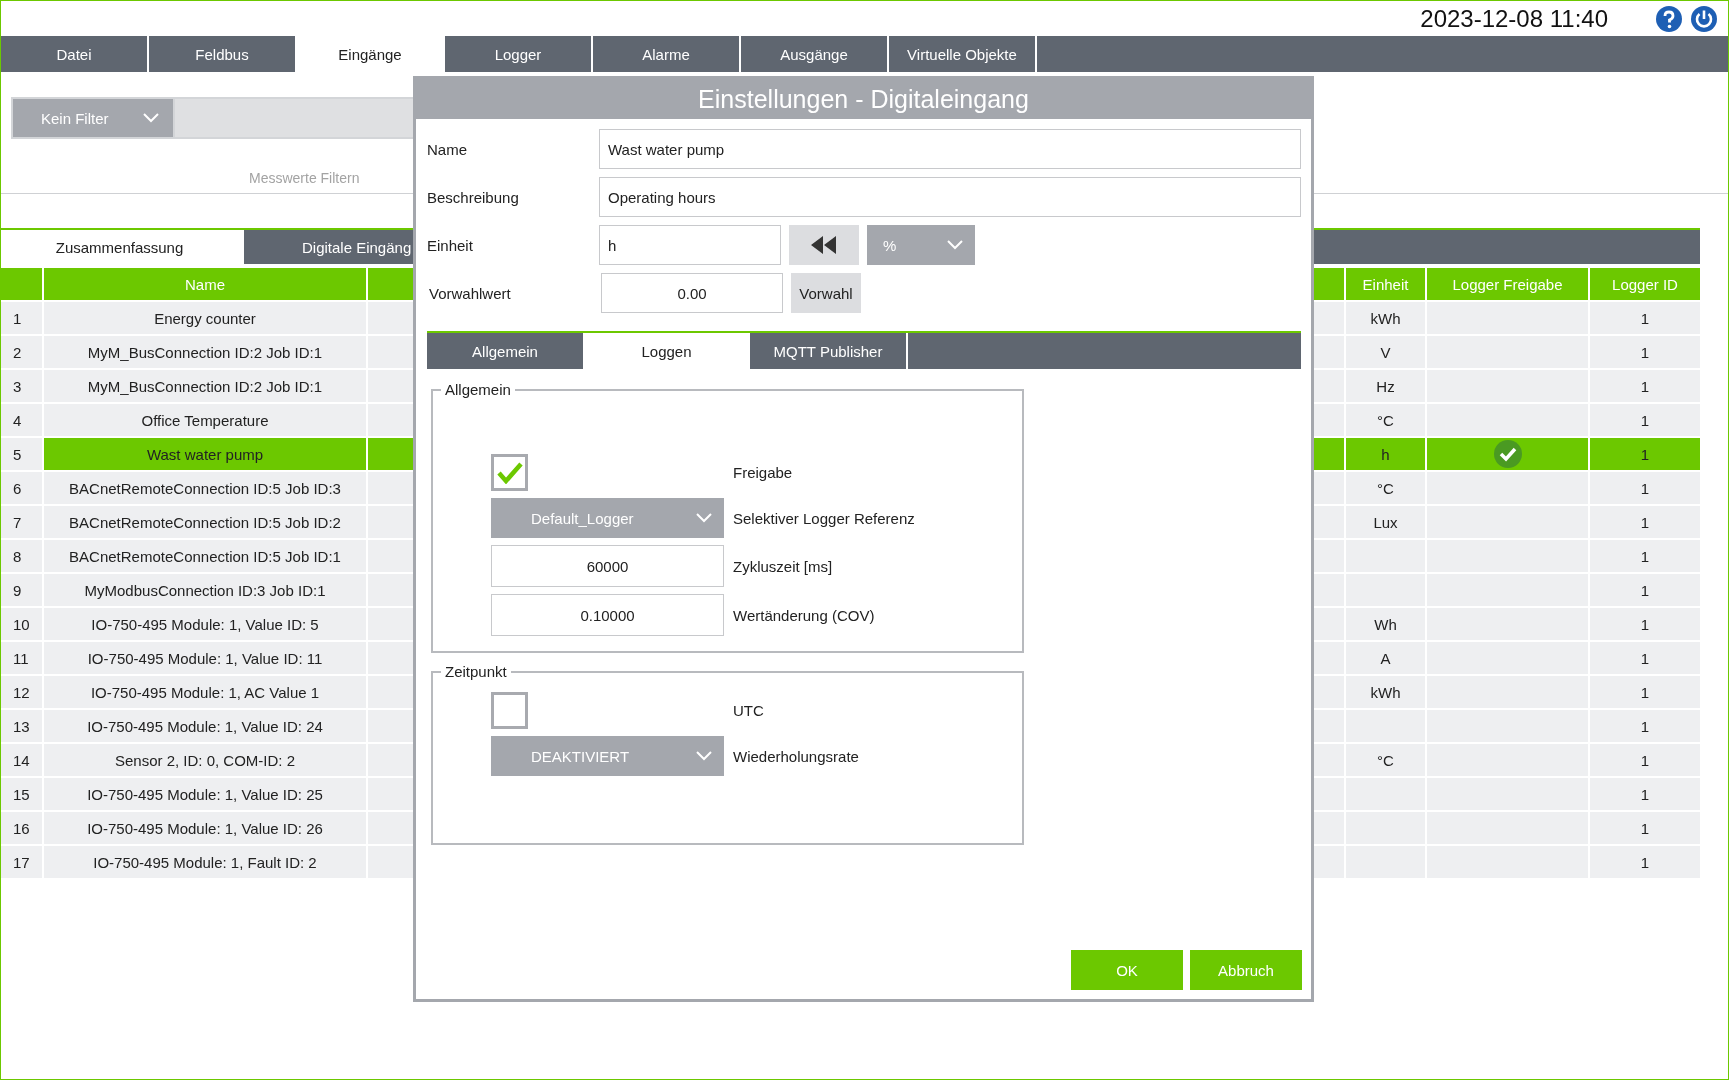  I want to click on field-label: Beschreibung, so click(473, 197).